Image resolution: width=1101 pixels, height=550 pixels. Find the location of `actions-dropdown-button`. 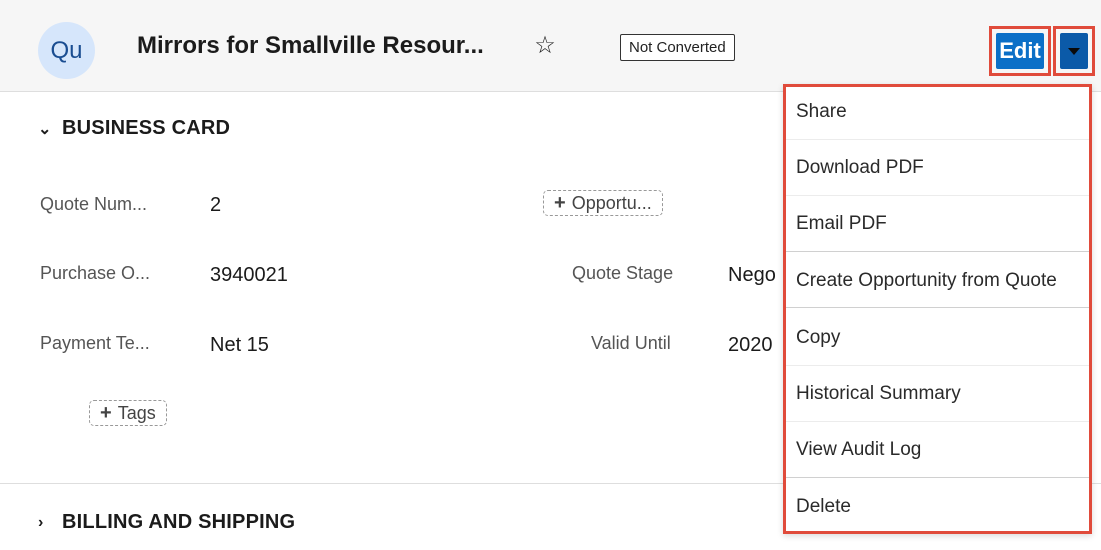

actions-dropdown-button is located at coordinates (1074, 51).